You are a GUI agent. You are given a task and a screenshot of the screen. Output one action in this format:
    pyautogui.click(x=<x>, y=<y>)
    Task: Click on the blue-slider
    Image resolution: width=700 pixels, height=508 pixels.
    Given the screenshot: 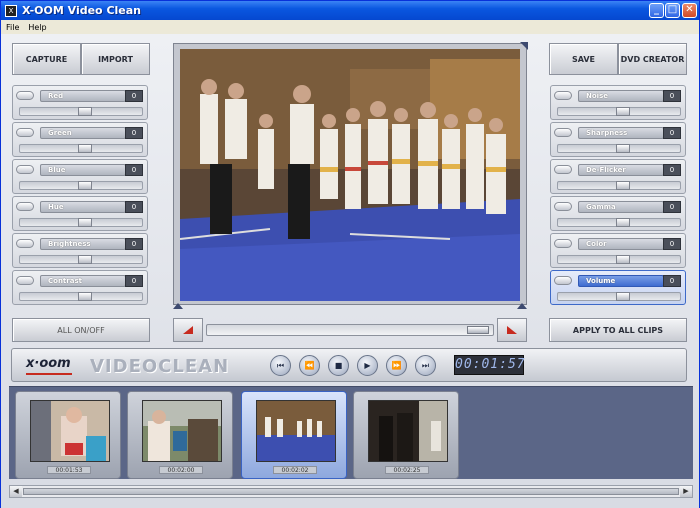 What is the action you would take?
    pyautogui.click(x=81, y=185)
    